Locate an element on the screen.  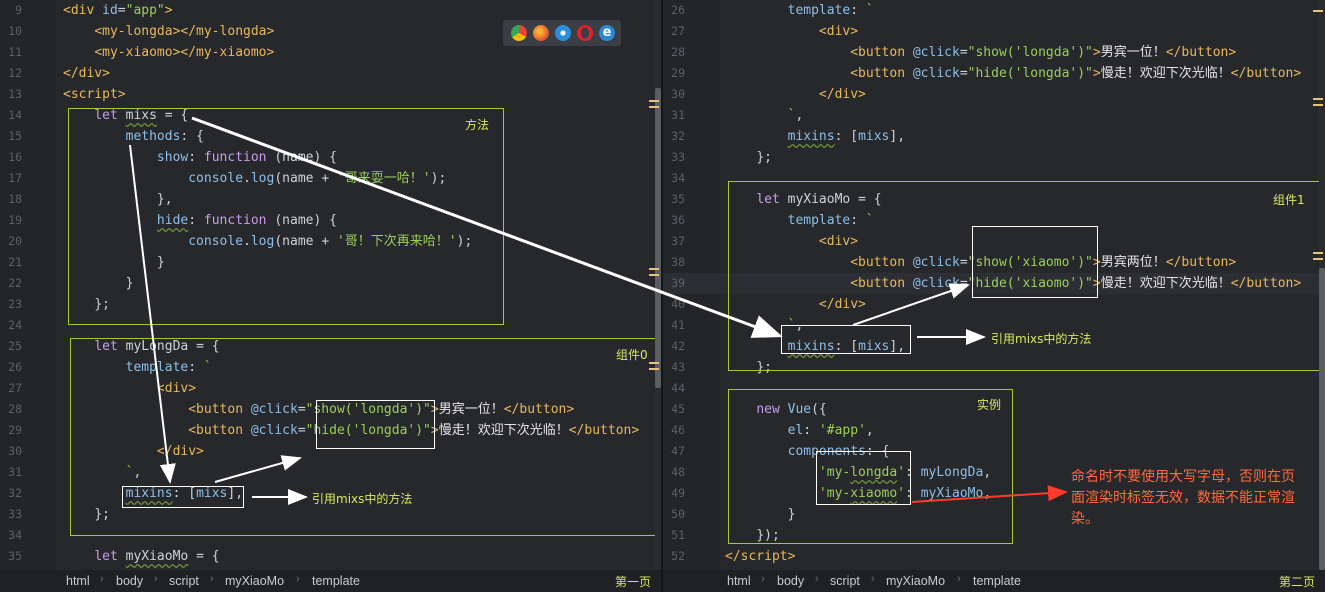
code-line: 37 <div> is located at coordinates (994, 241).